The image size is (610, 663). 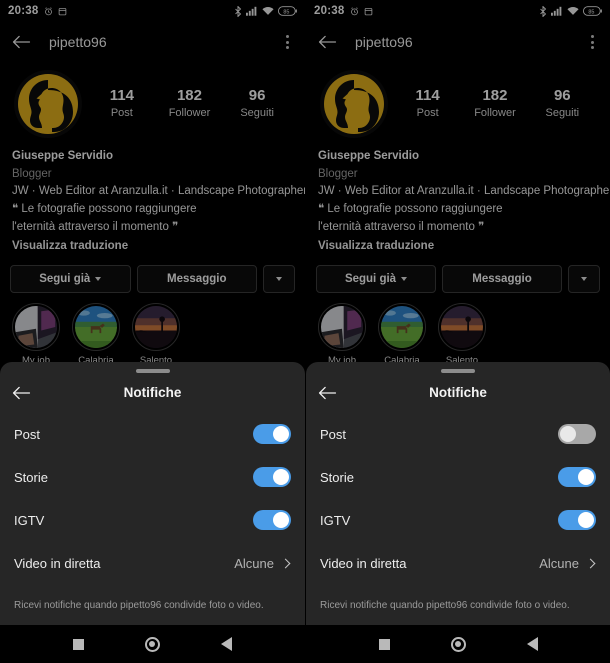 I want to click on android-nav-bar, so click(x=152, y=644).